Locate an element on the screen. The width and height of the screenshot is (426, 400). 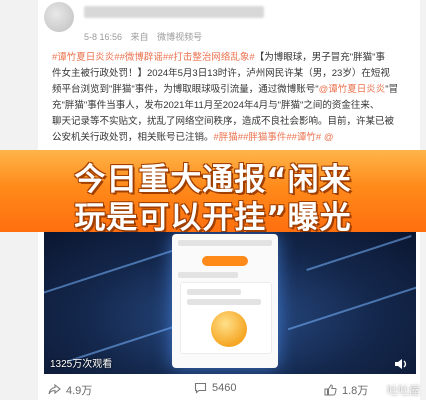
like-button: 1.8万 is located at coordinates (346, 390).